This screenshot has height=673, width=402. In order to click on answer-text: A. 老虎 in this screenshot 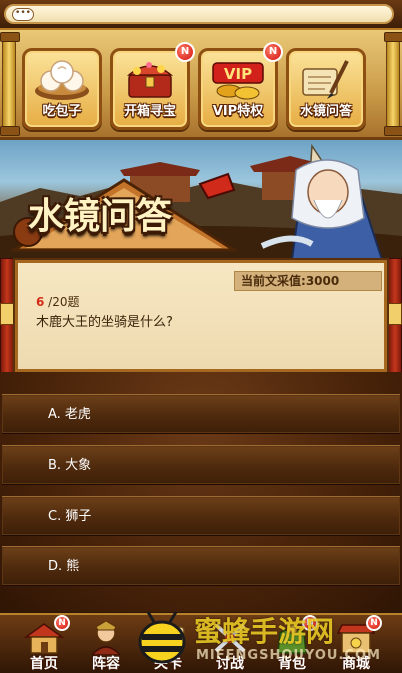, I will do `click(69, 414)`.